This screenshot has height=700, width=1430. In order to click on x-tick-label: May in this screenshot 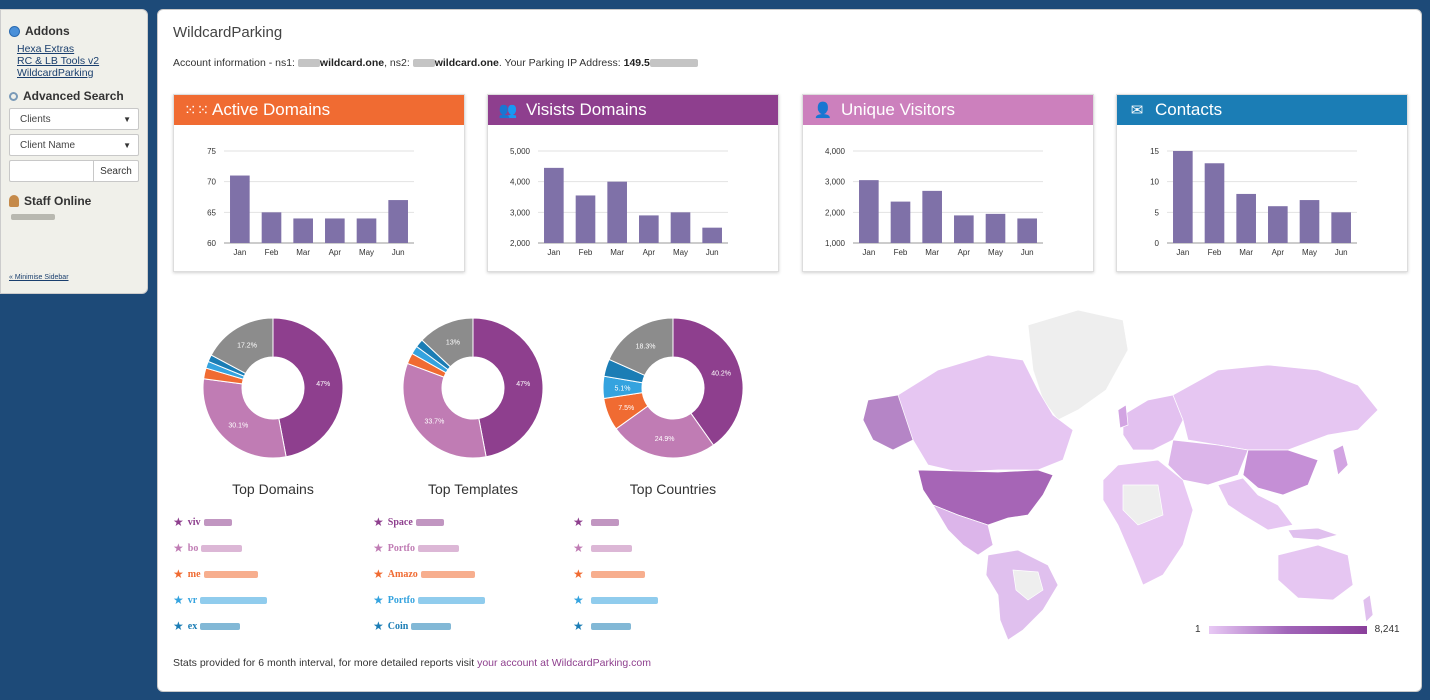, I will do `click(366, 252)`.